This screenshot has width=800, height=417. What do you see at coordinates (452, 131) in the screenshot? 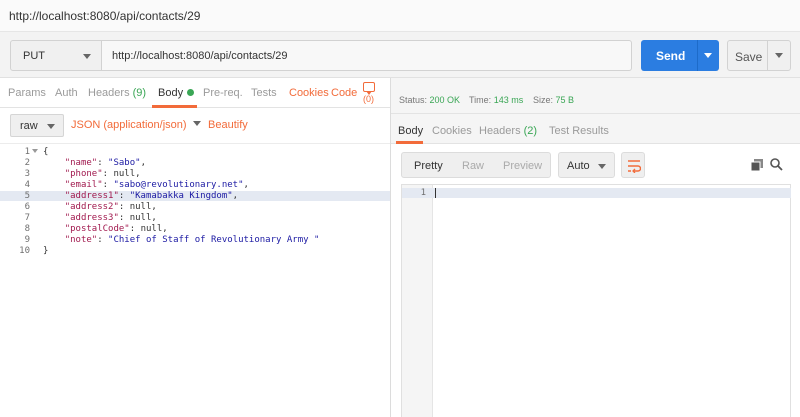
I see `response-tab-cookies: Cookies` at bounding box center [452, 131].